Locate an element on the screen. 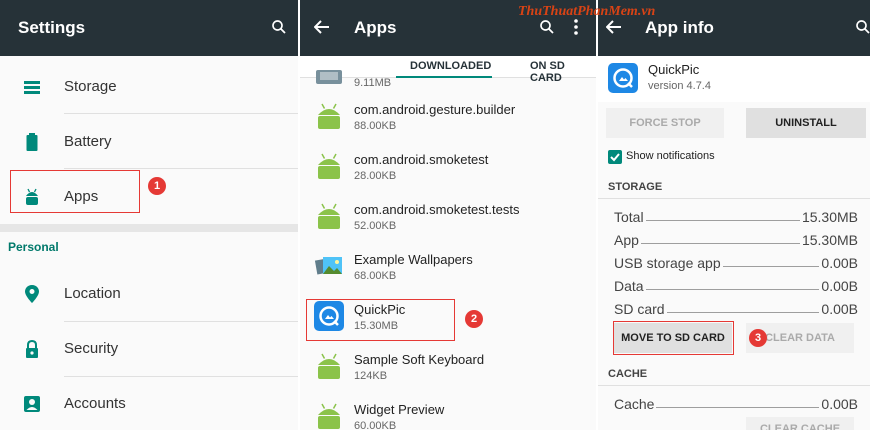  list-item: 9.11MB is located at coordinates (448, 75).